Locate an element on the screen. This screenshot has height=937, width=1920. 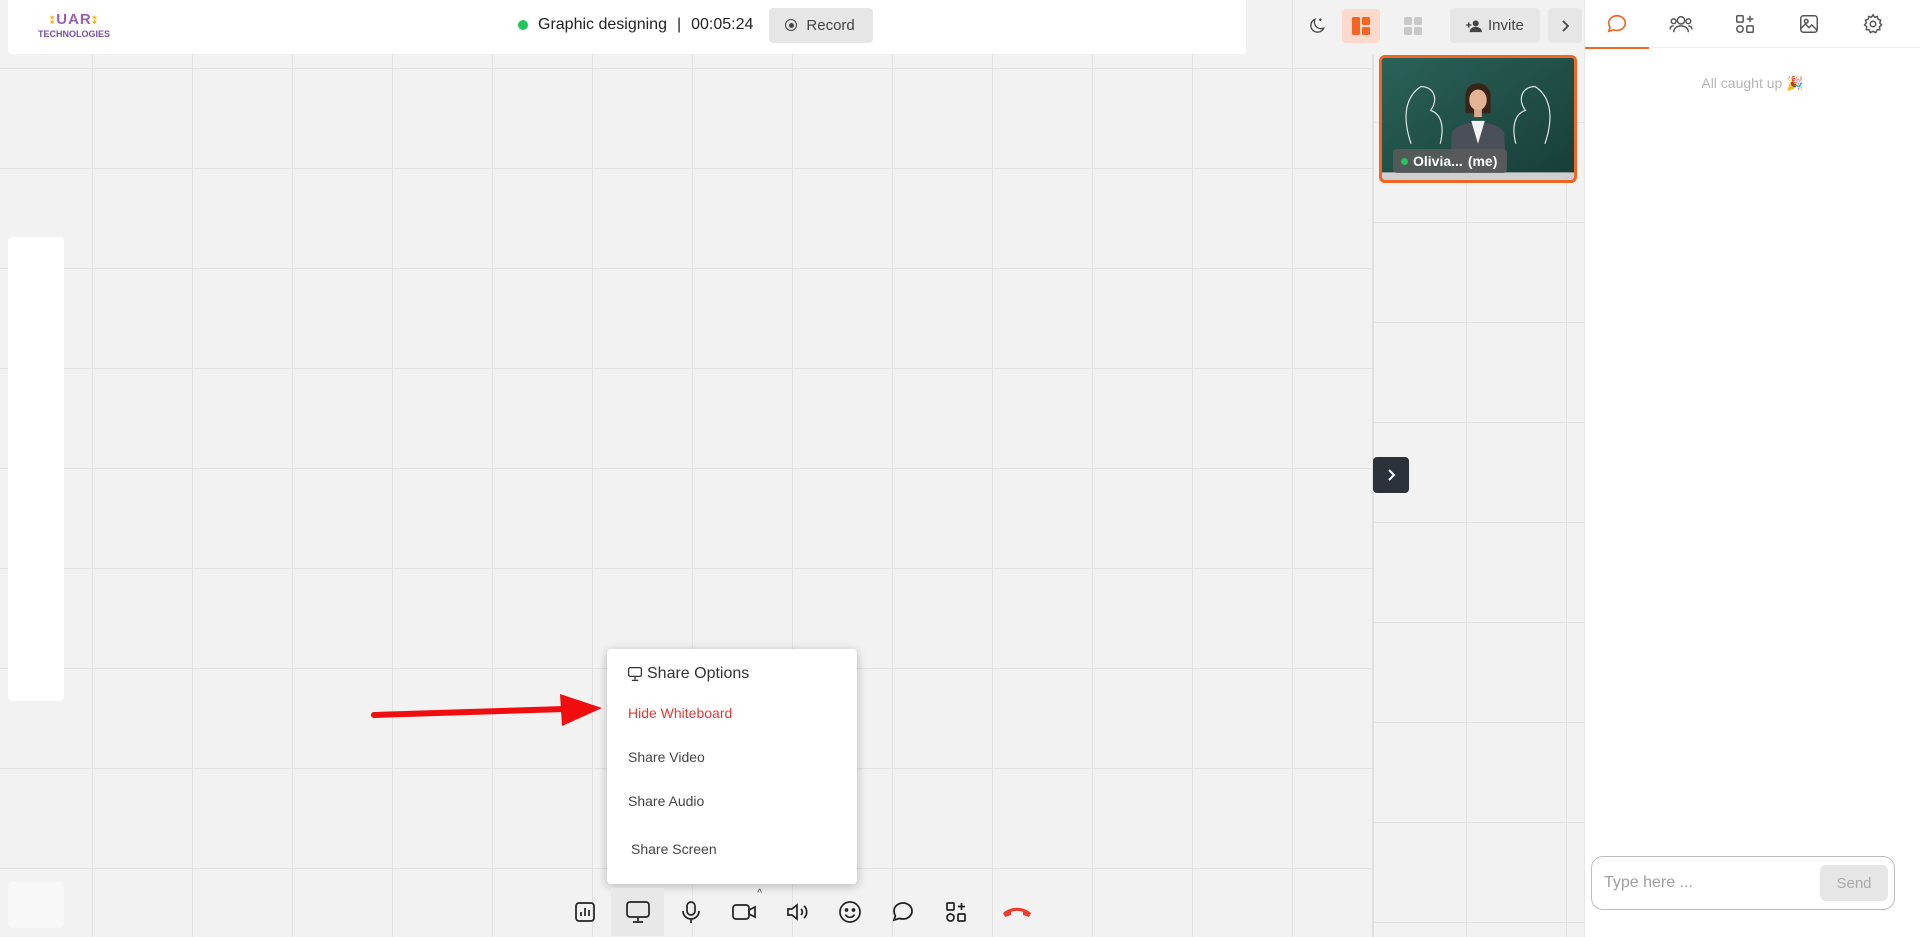
toggle-video-panel-button is located at coordinates (1391, 475).